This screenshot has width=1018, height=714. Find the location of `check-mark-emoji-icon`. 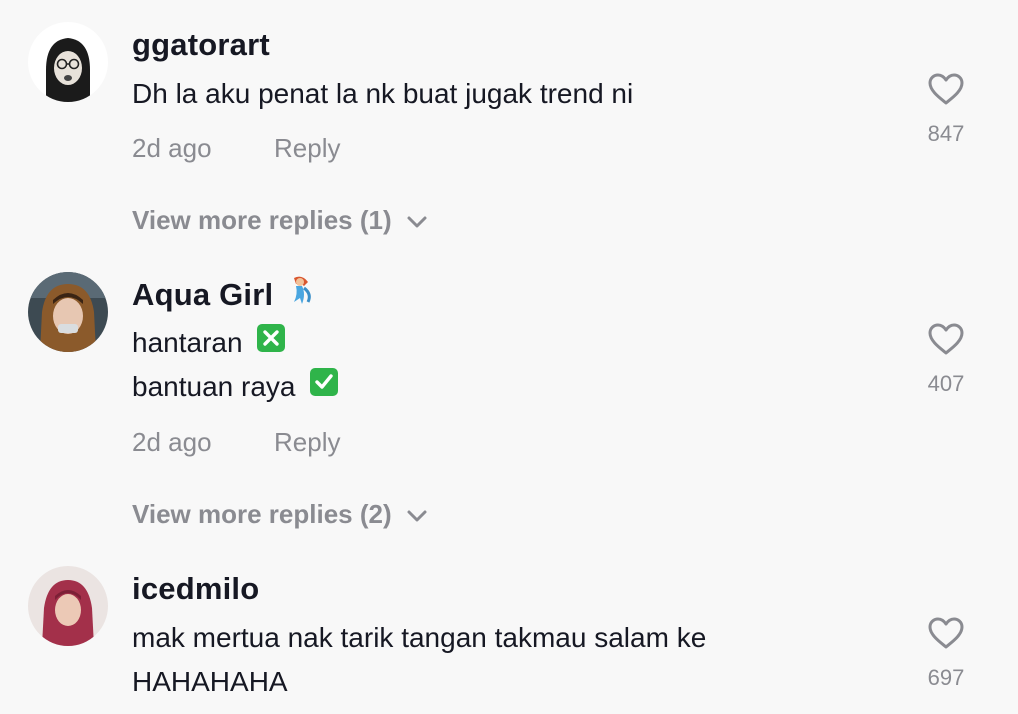

check-mark-emoji-icon is located at coordinates (324, 385).